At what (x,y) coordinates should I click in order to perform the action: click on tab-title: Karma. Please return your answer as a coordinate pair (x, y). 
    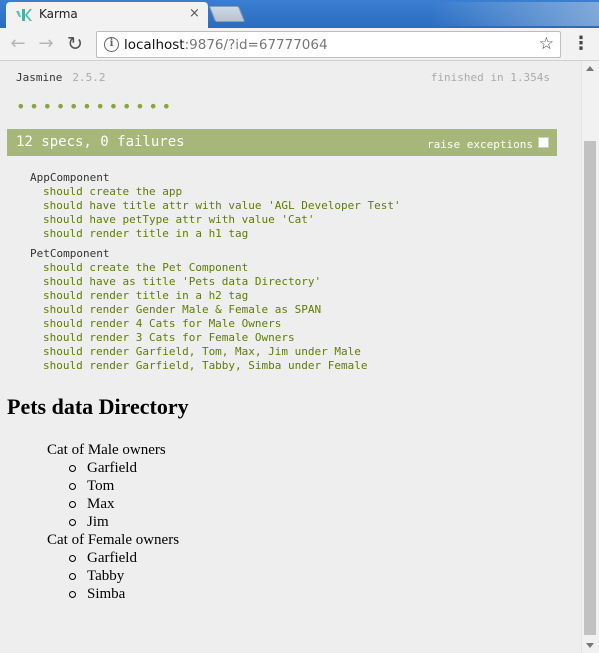
    Looking at the image, I should click on (58, 14).